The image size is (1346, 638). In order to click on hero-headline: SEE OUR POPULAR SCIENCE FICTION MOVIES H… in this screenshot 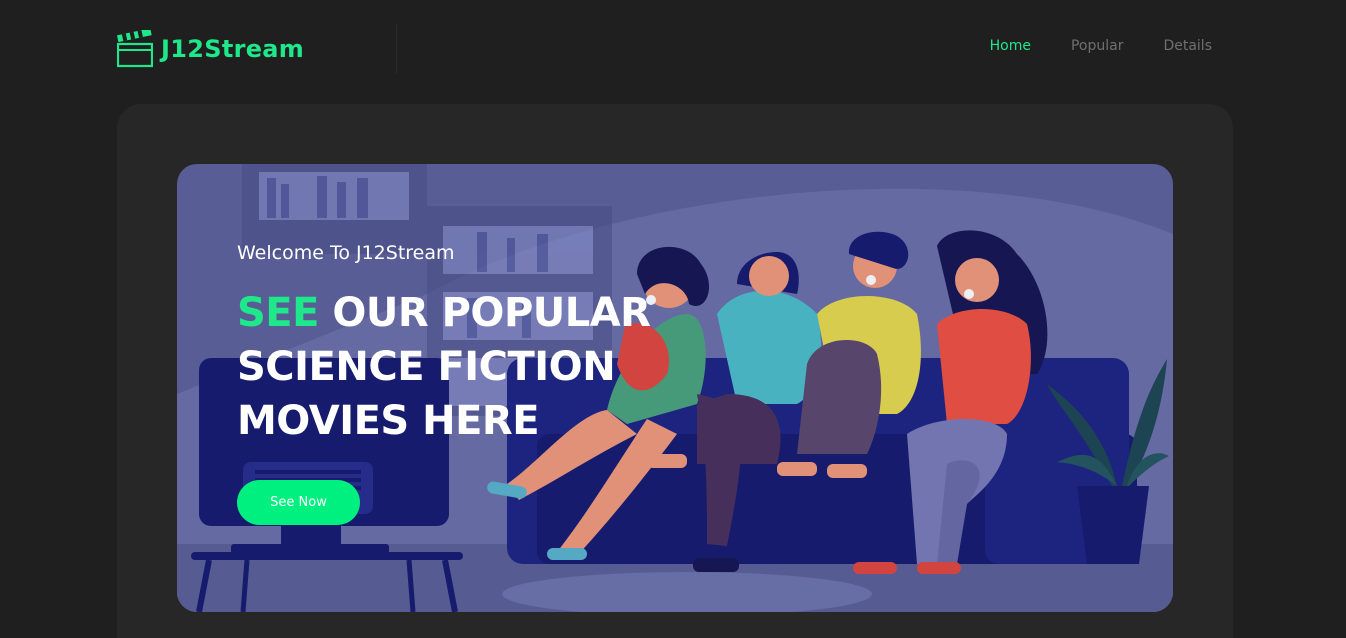, I will do `click(452, 367)`.